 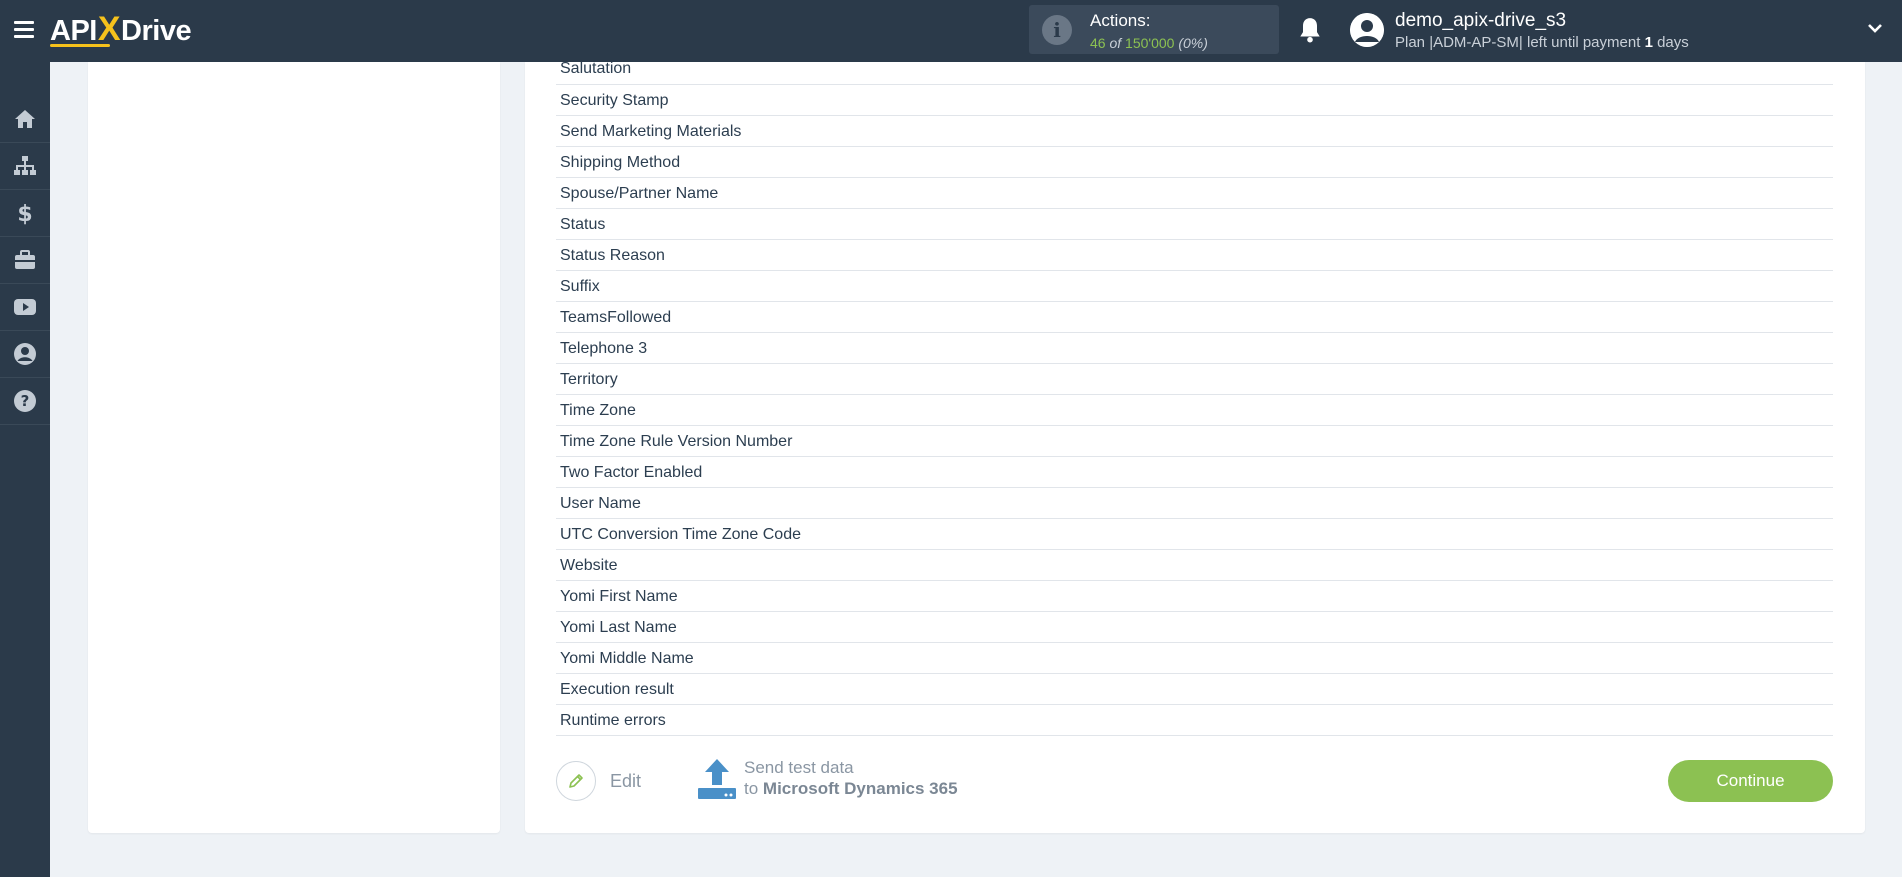 I want to click on actions-used: 46, so click(x=1098, y=43).